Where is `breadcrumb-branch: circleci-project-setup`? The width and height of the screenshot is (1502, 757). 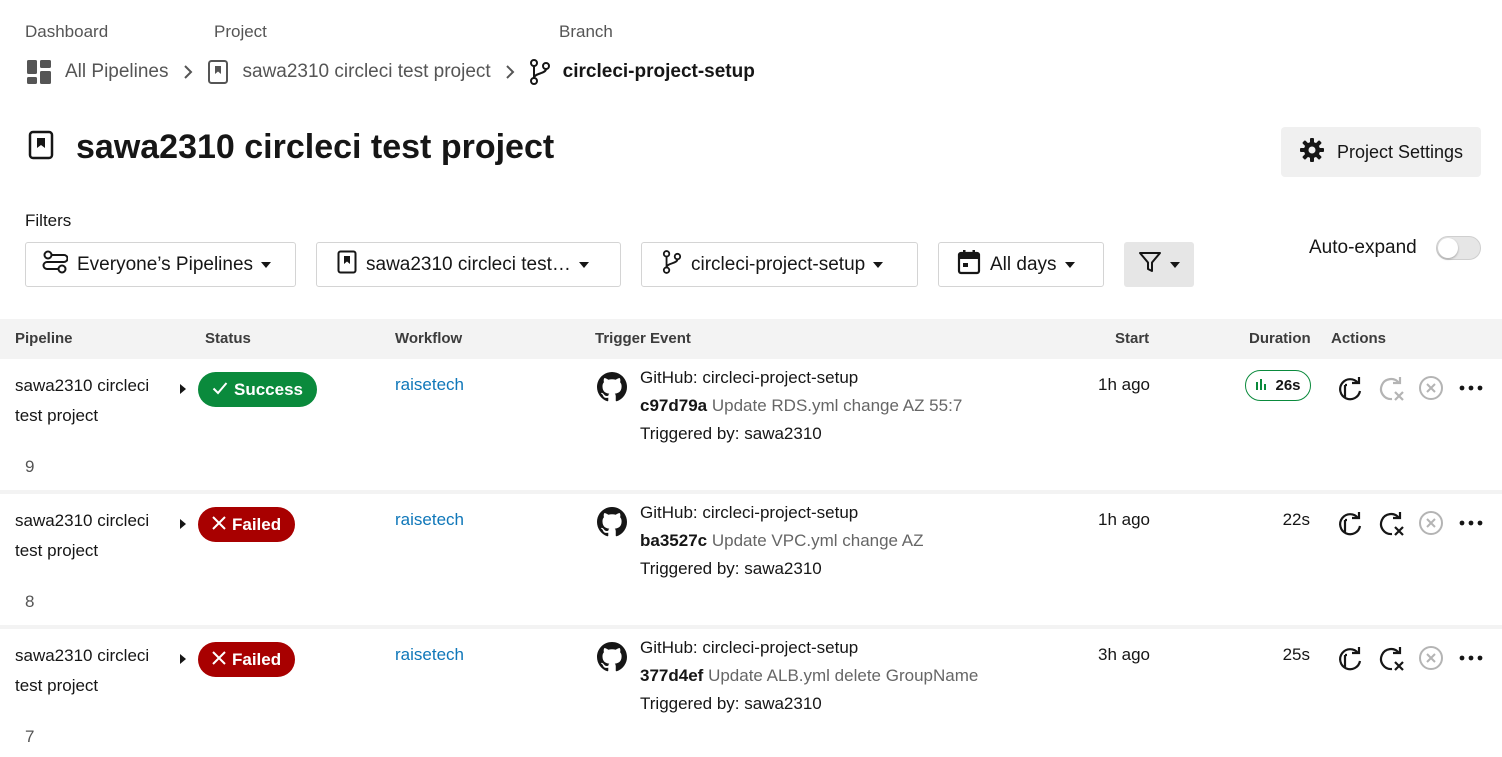 breadcrumb-branch: circleci-project-setup is located at coordinates (658, 71).